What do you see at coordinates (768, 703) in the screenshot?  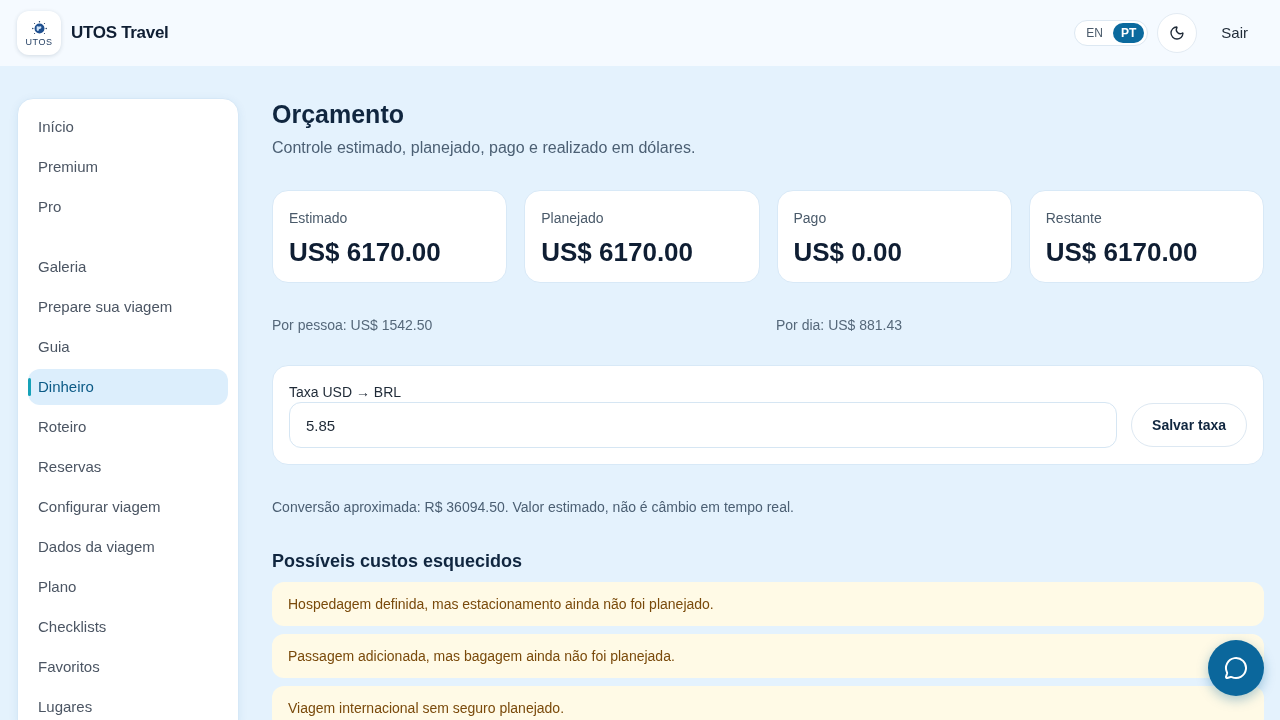 I see `warning-alert: Viagem internacional sem seguro planejado.` at bounding box center [768, 703].